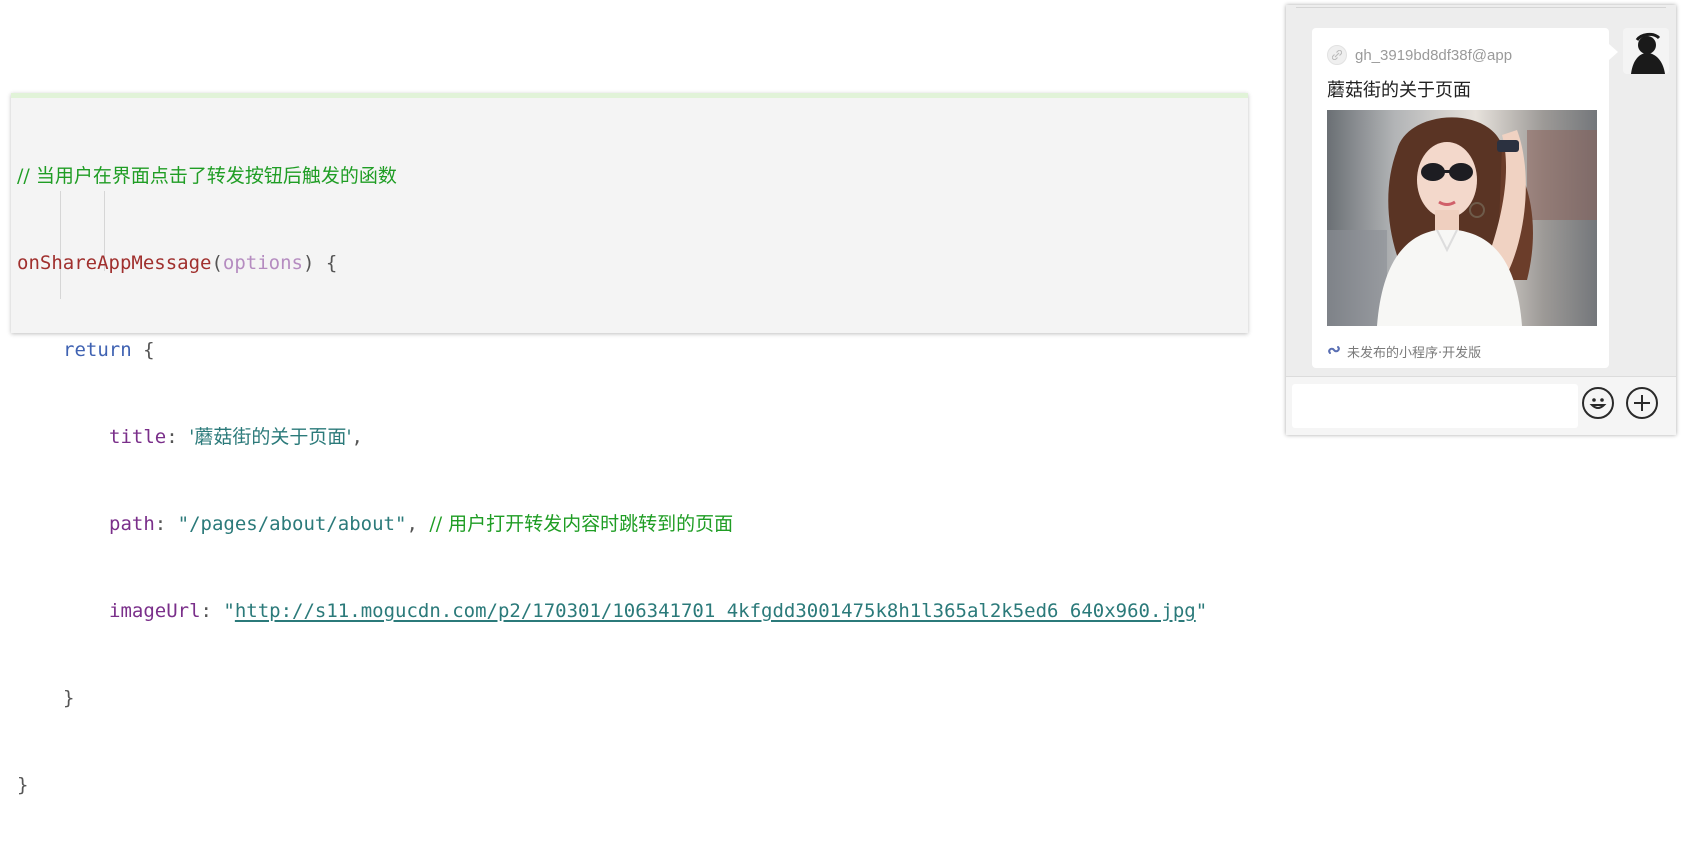 The width and height of the screenshot is (1683, 858). I want to click on paren-brace: ) {, so click(320, 263).